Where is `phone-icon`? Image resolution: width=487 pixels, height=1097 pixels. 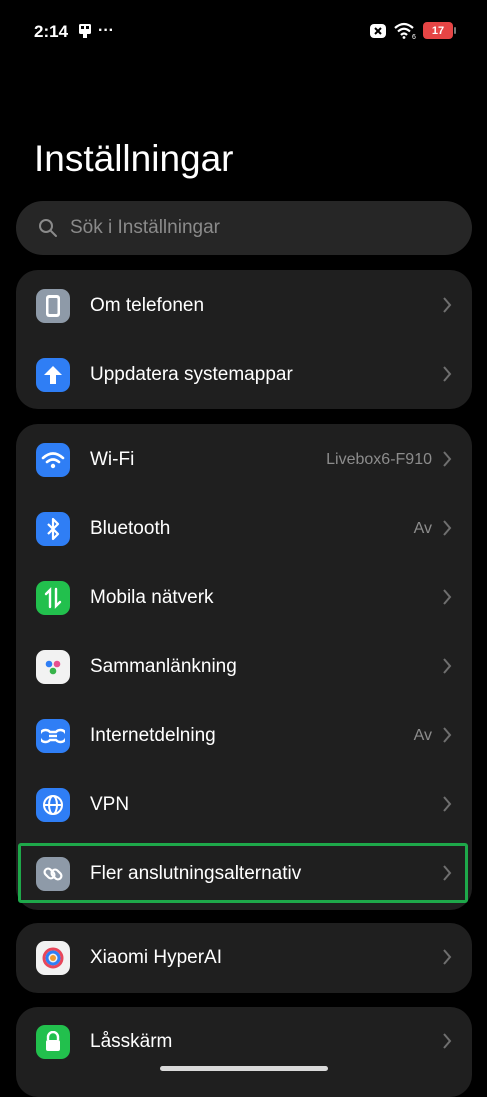 phone-icon is located at coordinates (53, 305).